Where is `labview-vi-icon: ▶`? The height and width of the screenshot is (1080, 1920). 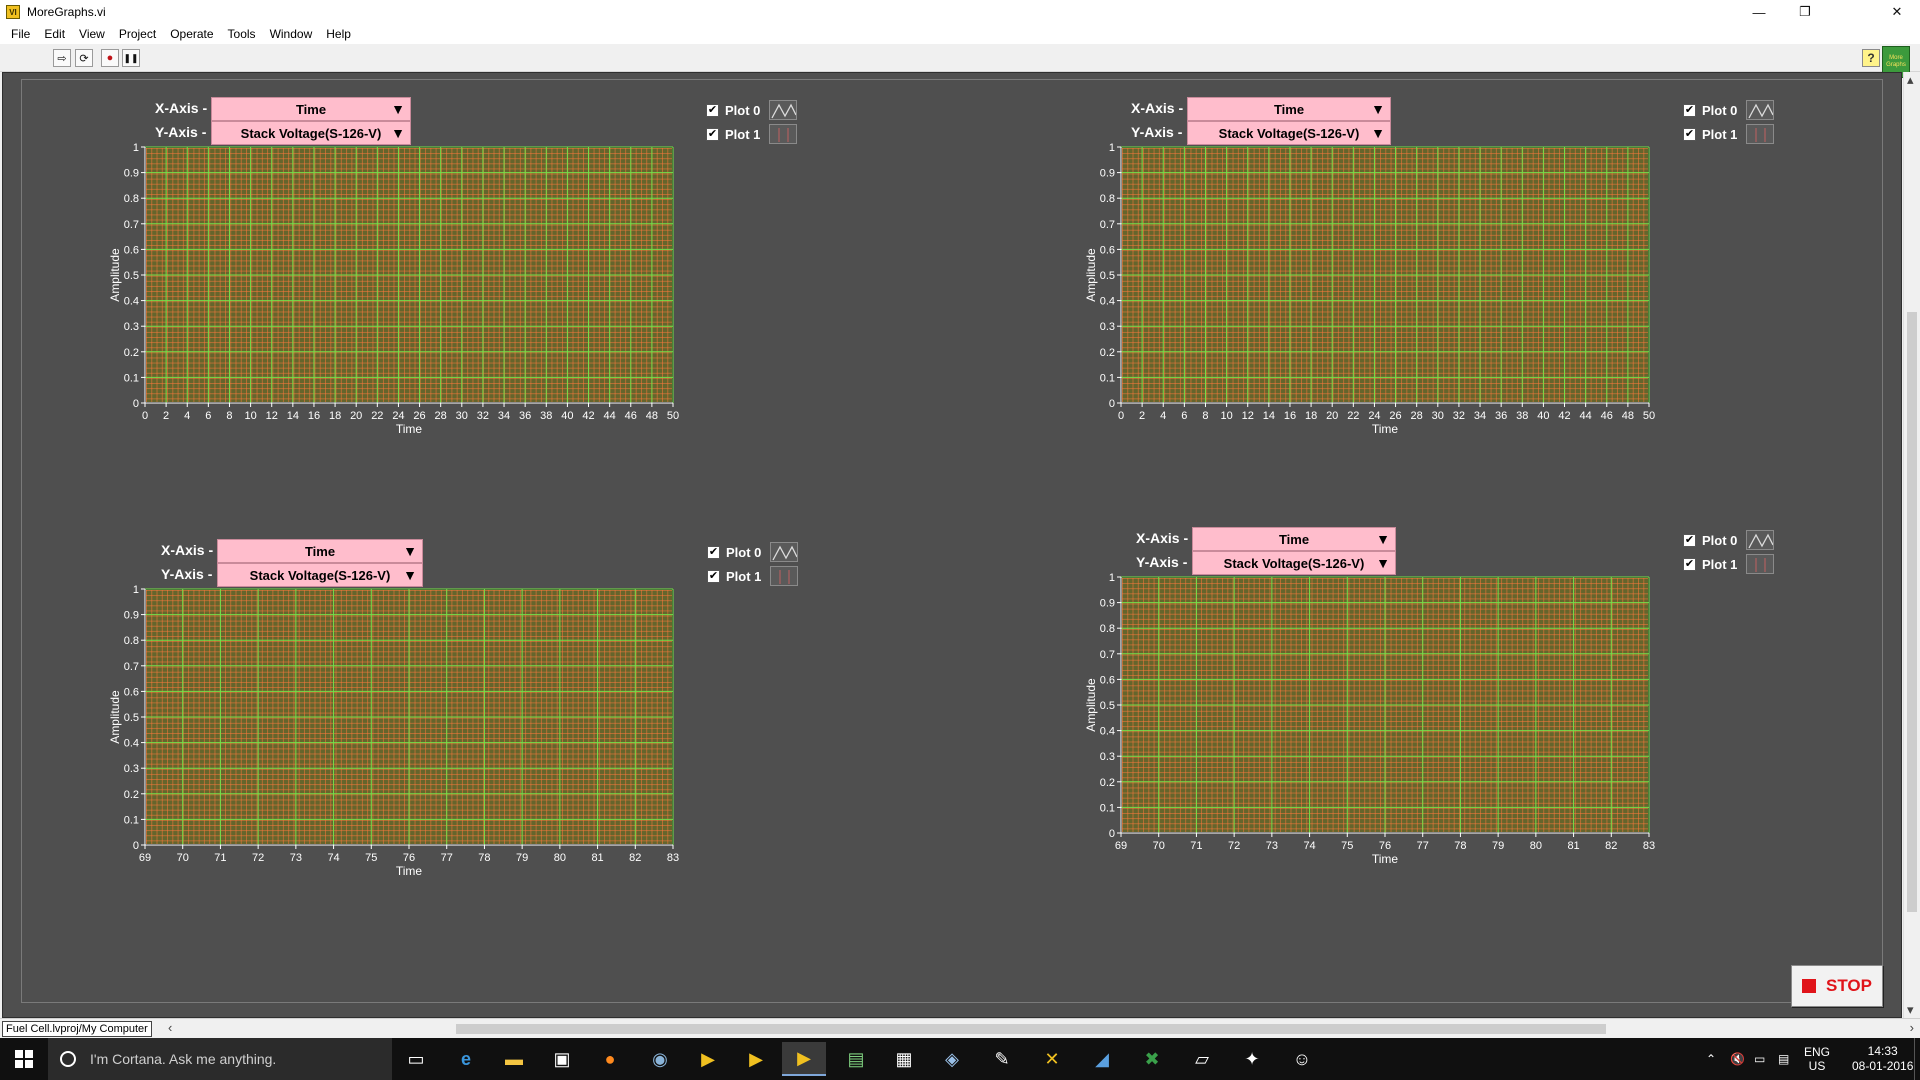
labview-vi-icon: ▶ is located at coordinates (756, 1058).